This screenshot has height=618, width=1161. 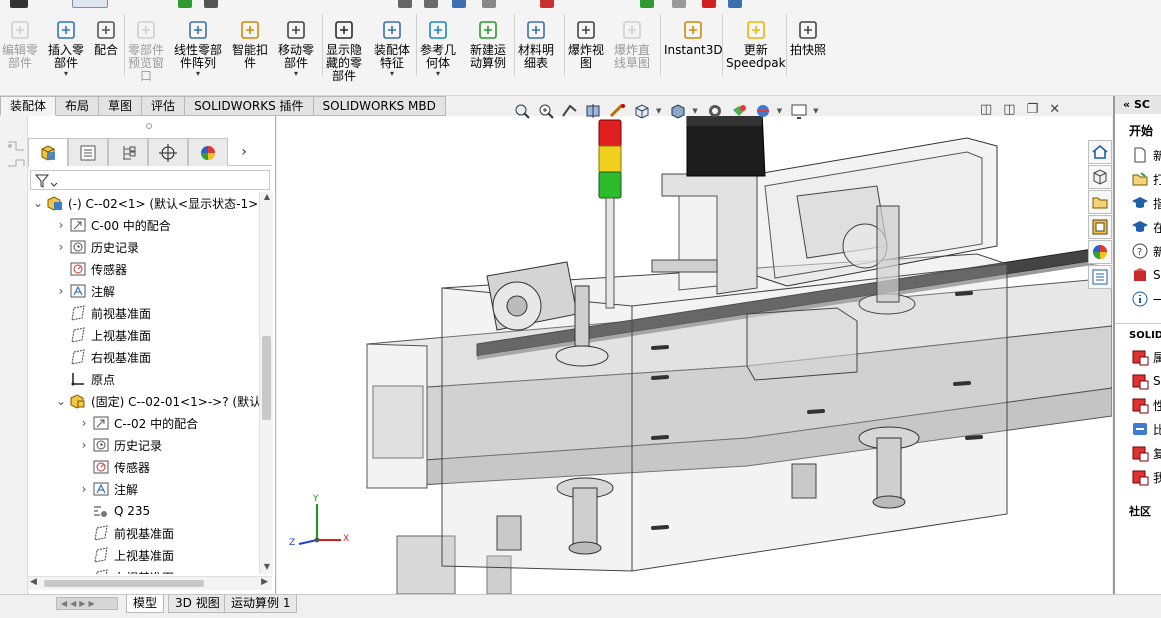 I want to click on task-pane-link: ?新, so click(x=1138, y=251).